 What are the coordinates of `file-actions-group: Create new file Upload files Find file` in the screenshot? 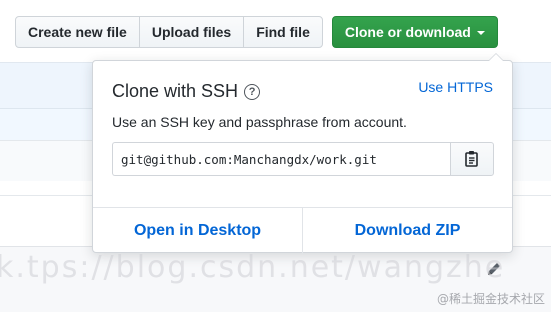 It's located at (169, 32).